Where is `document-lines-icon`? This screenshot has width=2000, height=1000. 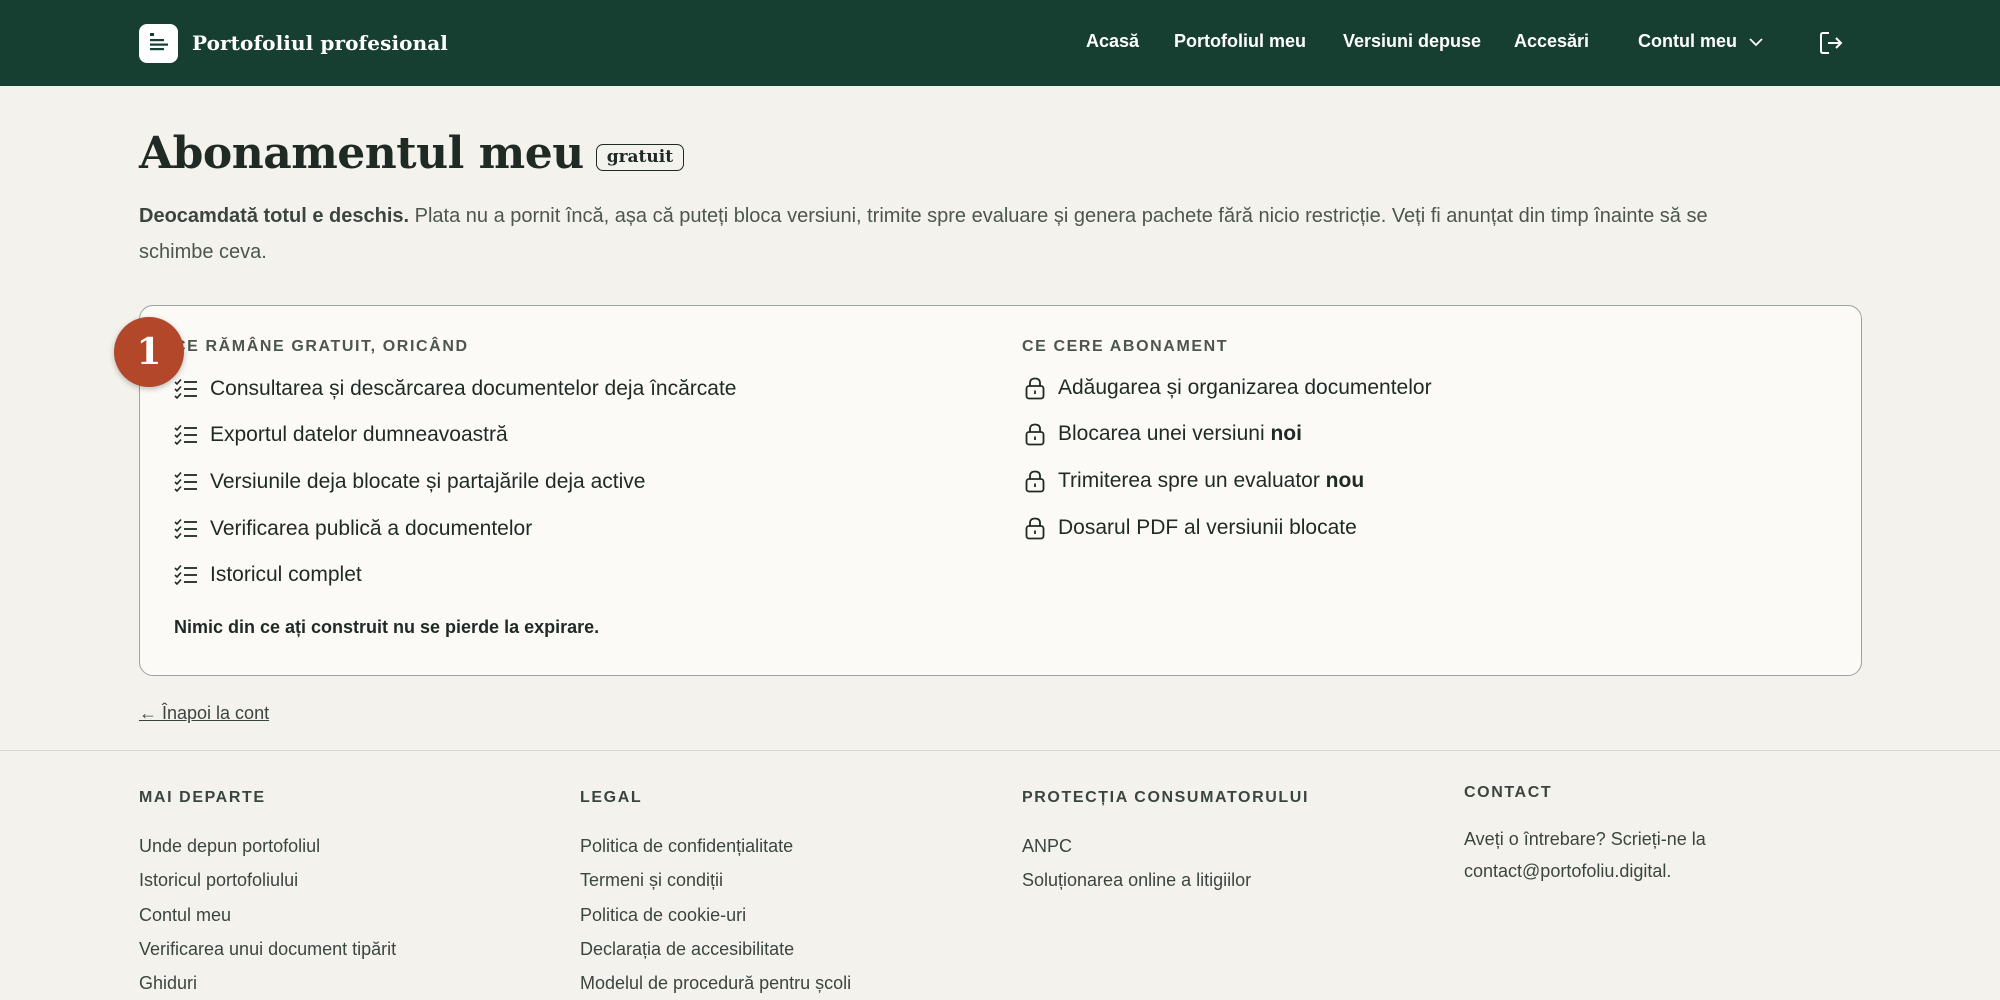
document-lines-icon is located at coordinates (158, 43).